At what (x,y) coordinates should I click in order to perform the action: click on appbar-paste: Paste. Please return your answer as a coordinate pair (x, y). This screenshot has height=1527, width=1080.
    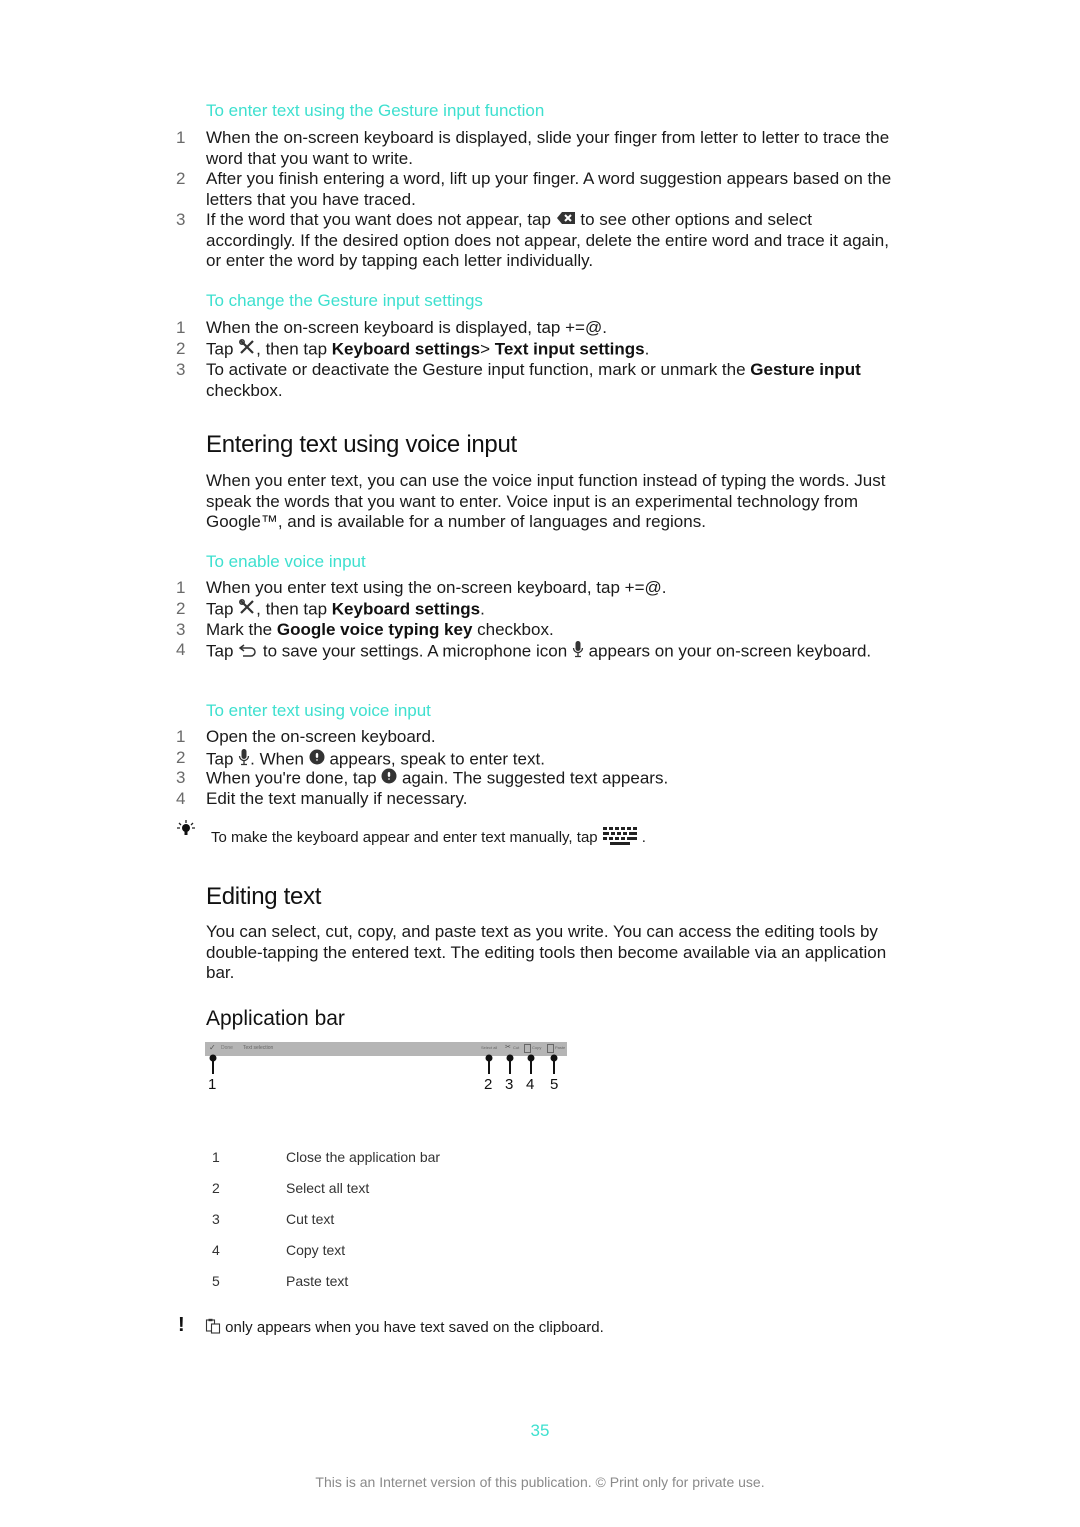
    Looking at the image, I should click on (560, 1047).